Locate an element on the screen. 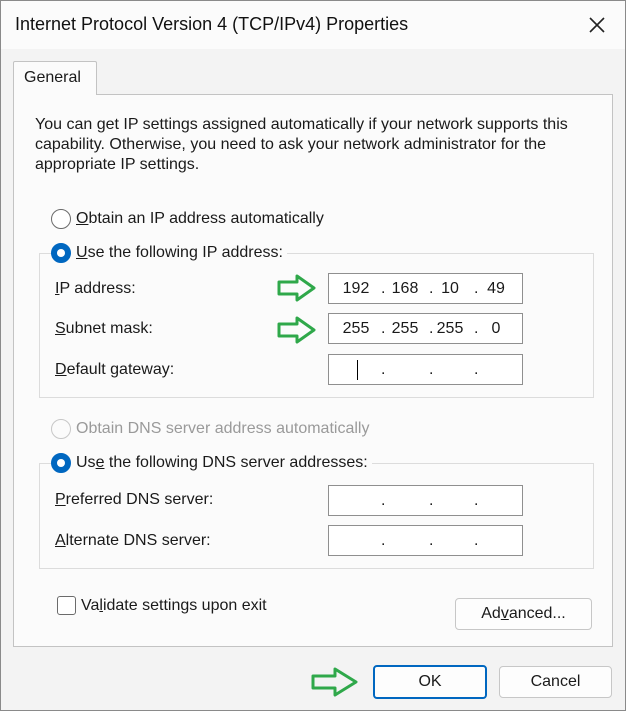 This screenshot has width=626, height=711. radio-ip-auto-label-rest: btain an IP address automatically is located at coordinates (206, 218).